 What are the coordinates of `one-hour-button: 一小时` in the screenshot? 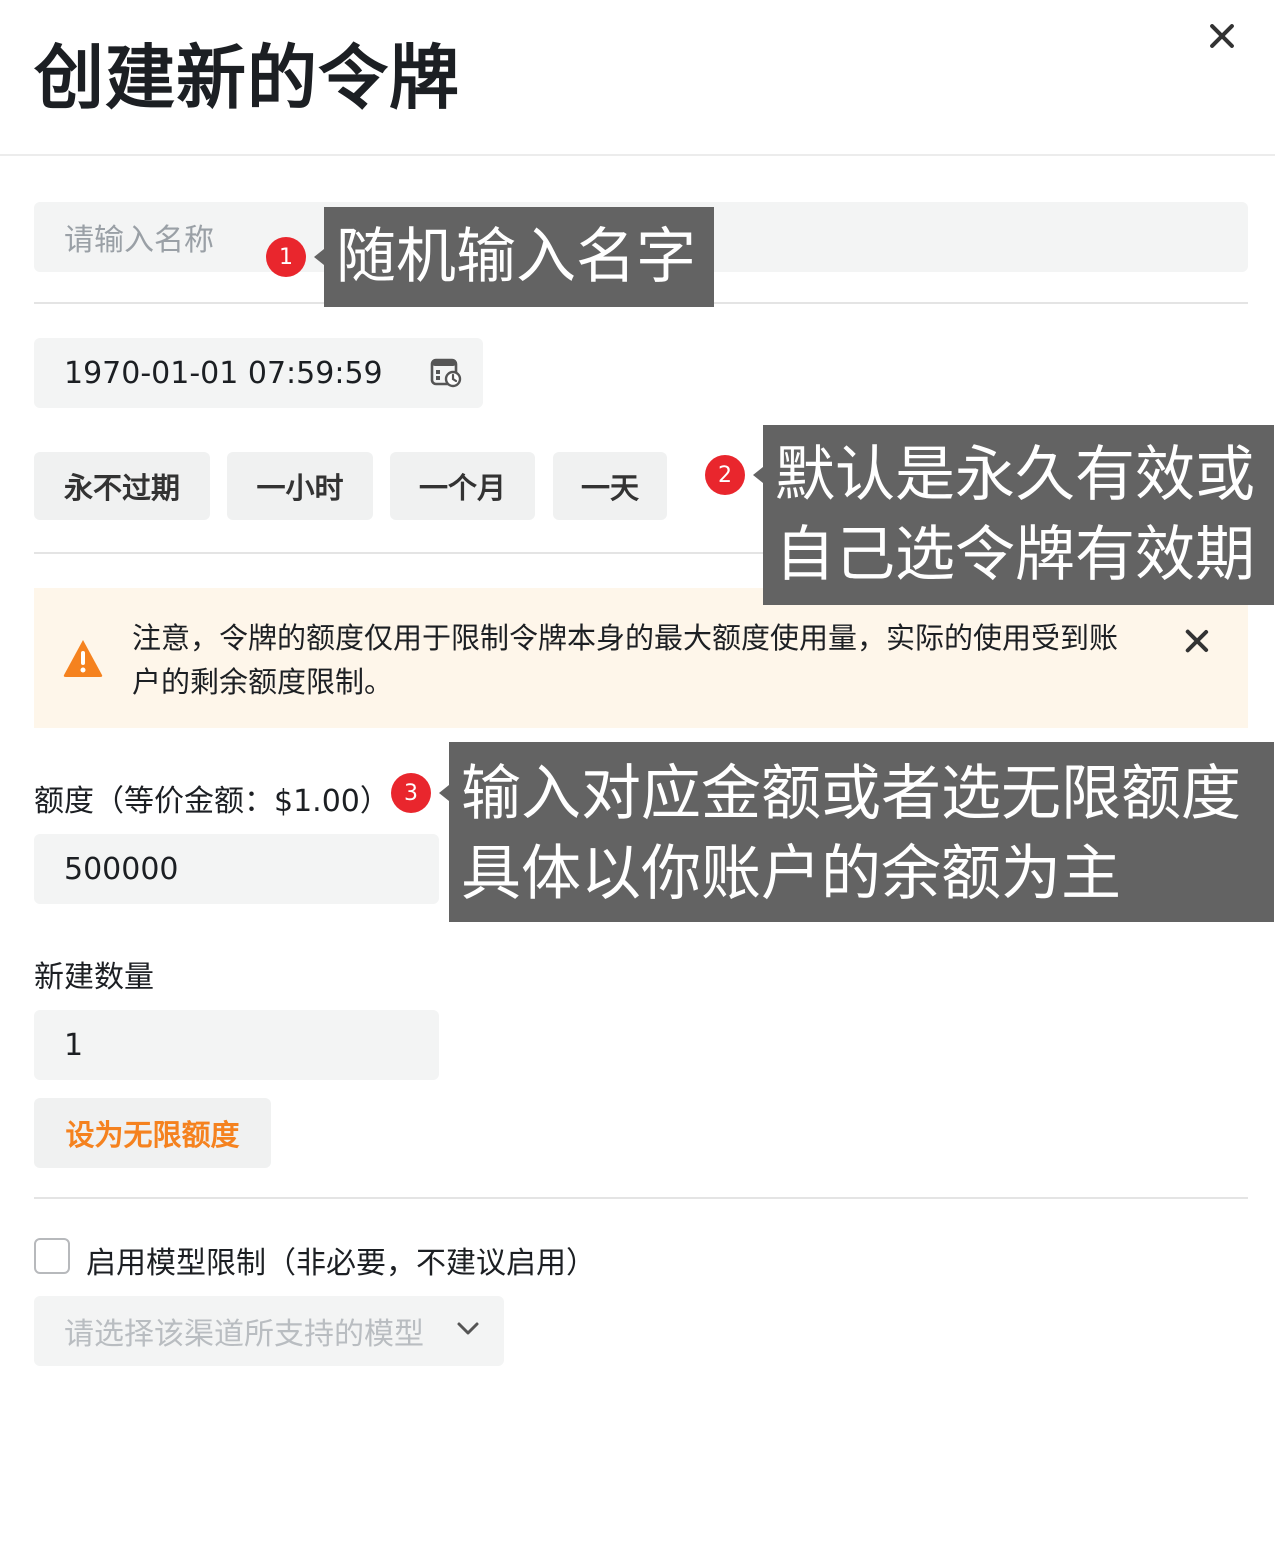 It's located at (300, 486).